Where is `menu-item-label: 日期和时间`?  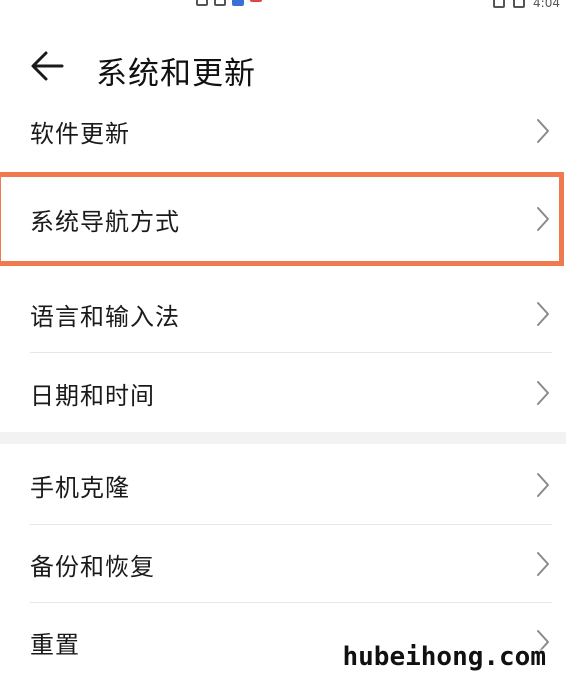 menu-item-label: 日期和时间 is located at coordinates (92, 395).